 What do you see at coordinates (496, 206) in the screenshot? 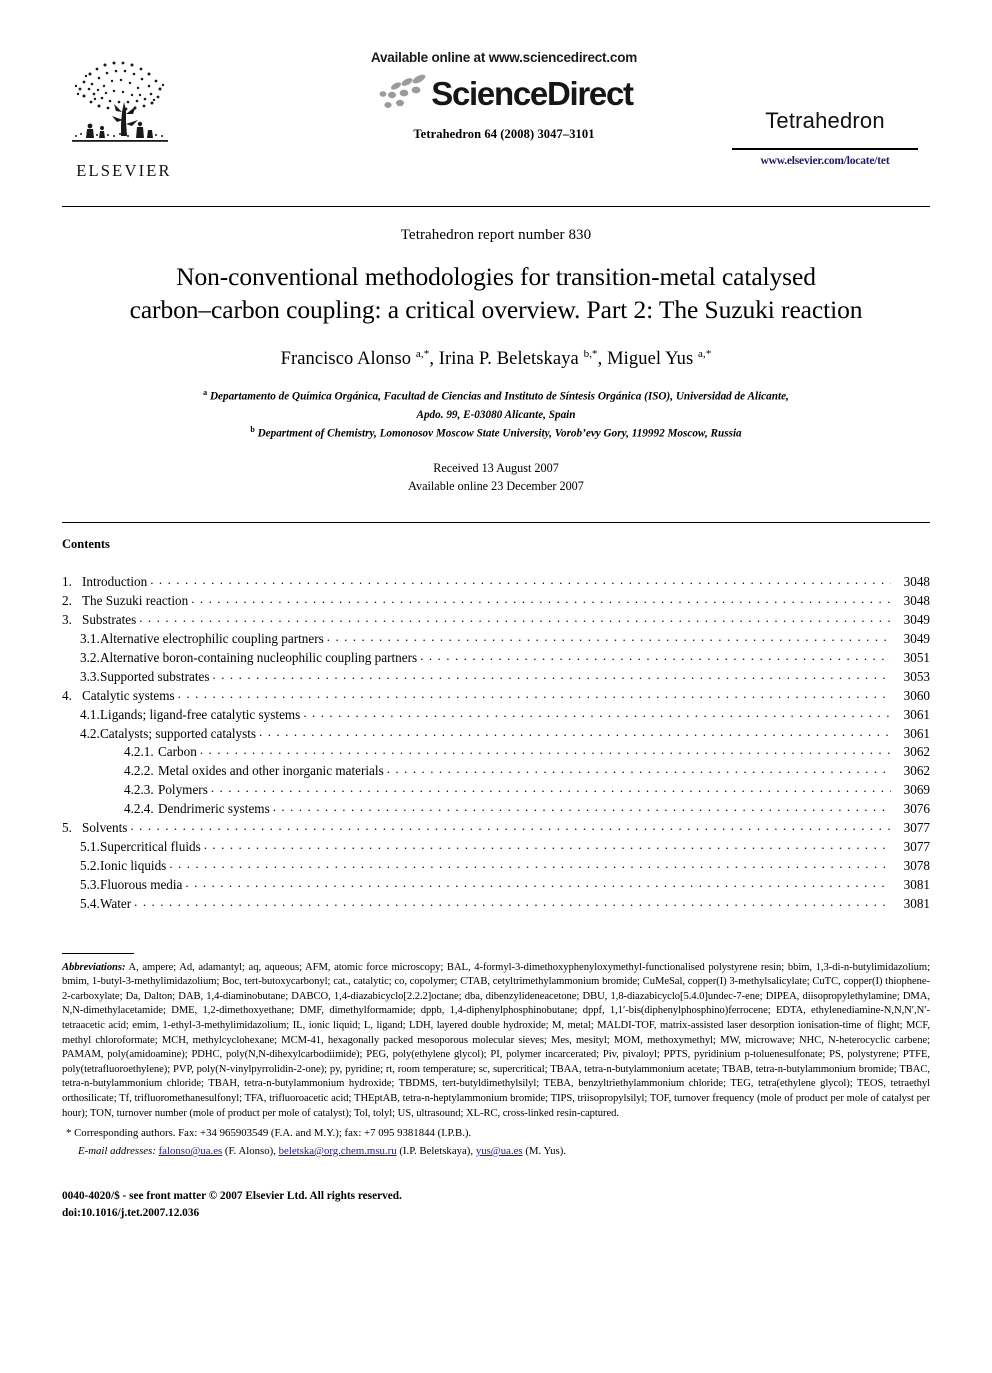
I see `header-divider` at bounding box center [496, 206].